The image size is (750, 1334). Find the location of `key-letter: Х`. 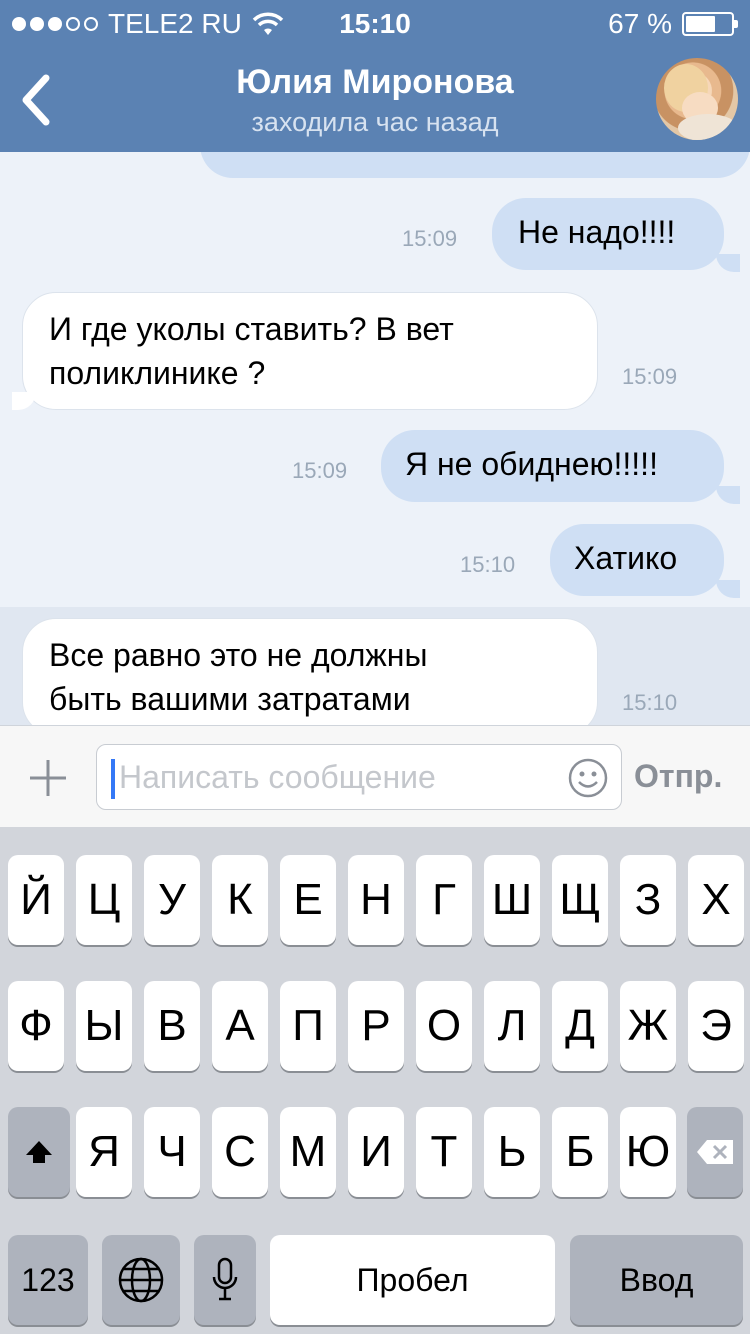

key-letter: Х is located at coordinates (716, 900).